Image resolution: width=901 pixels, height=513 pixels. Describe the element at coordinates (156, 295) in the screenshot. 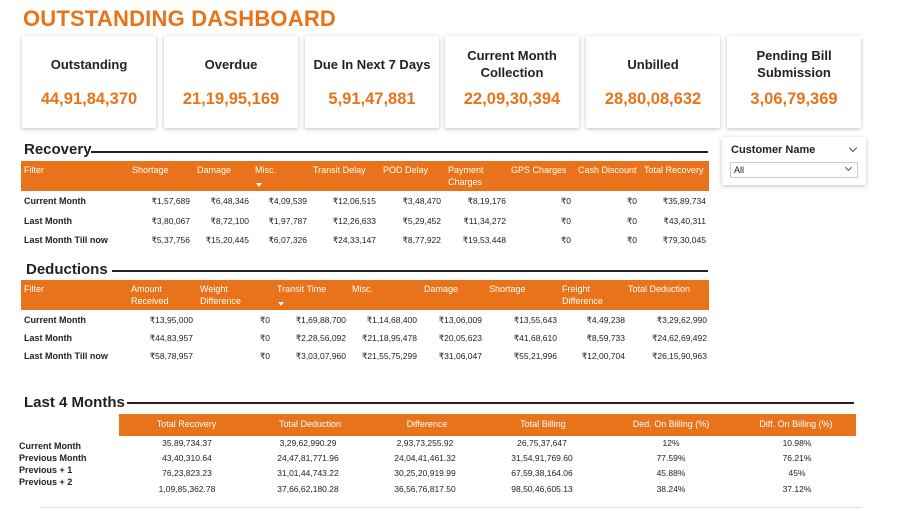

I see `col-header-amount-received: Amount Received` at that location.